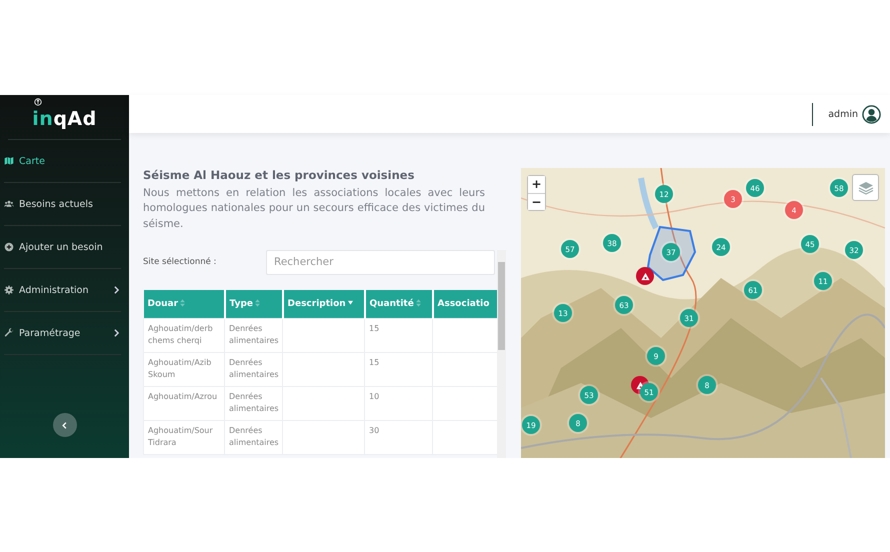 The width and height of the screenshot is (890, 552). What do you see at coordinates (871, 114) in the screenshot?
I see `user-avatar-icon` at bounding box center [871, 114].